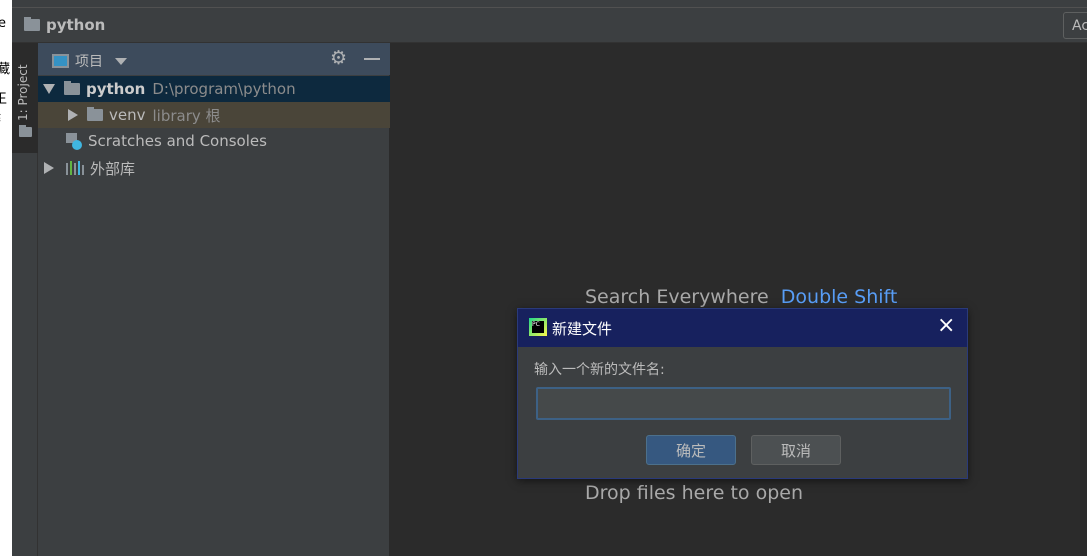 This screenshot has width=1087, height=556. Describe the element at coordinates (338, 58) in the screenshot. I see `gear-icon: ⚙` at that location.